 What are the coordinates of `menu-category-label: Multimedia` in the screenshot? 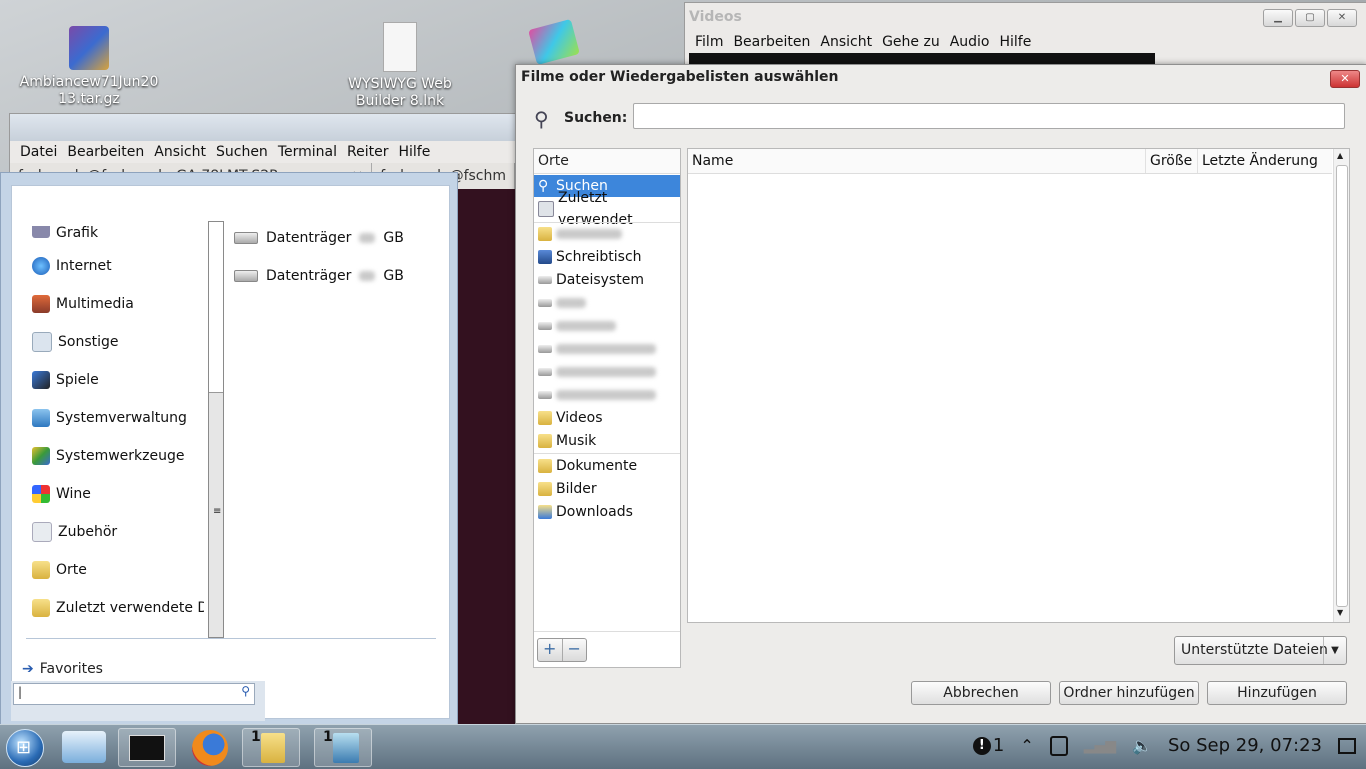 It's located at (95, 304).